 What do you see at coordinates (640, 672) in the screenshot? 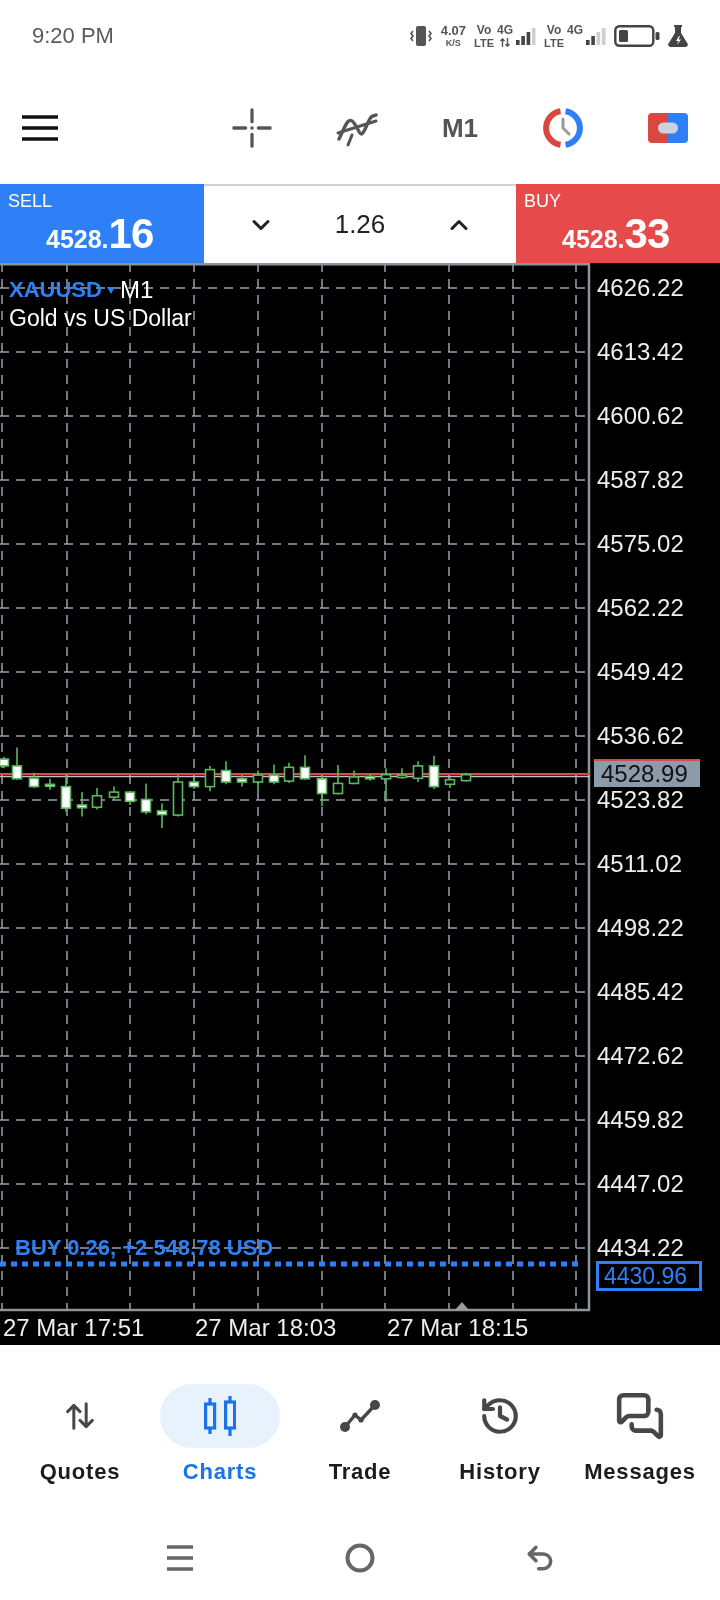
I see `price-axis-label: 4549.42` at bounding box center [640, 672].